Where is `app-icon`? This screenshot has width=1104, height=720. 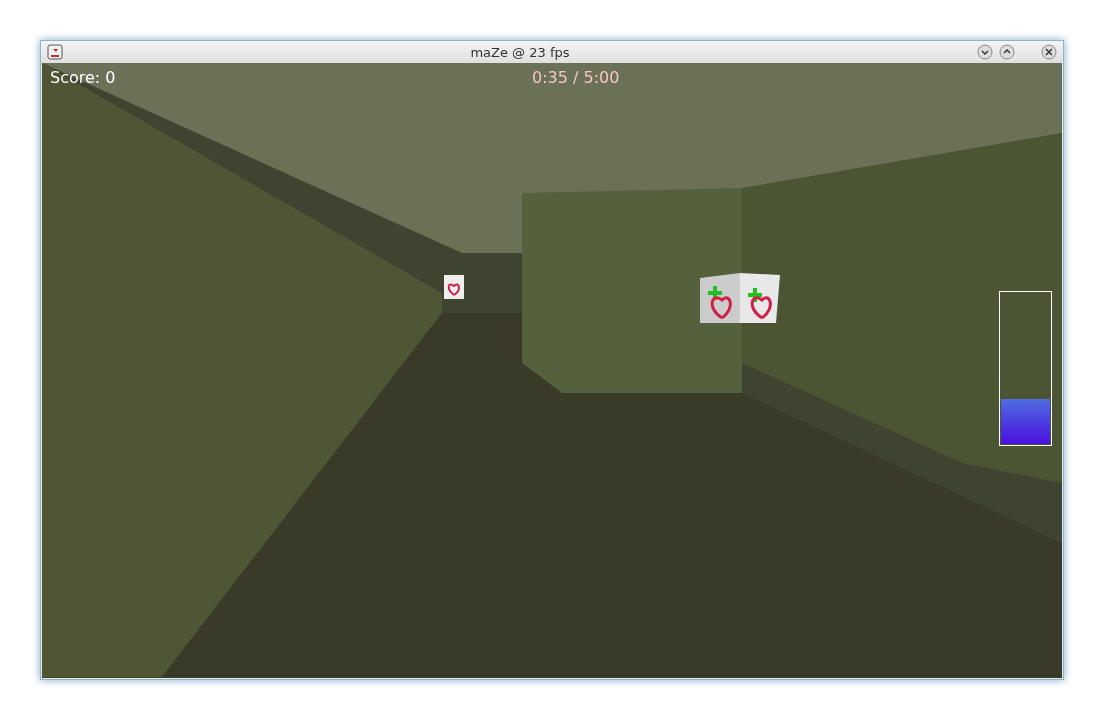
app-icon is located at coordinates (55, 52).